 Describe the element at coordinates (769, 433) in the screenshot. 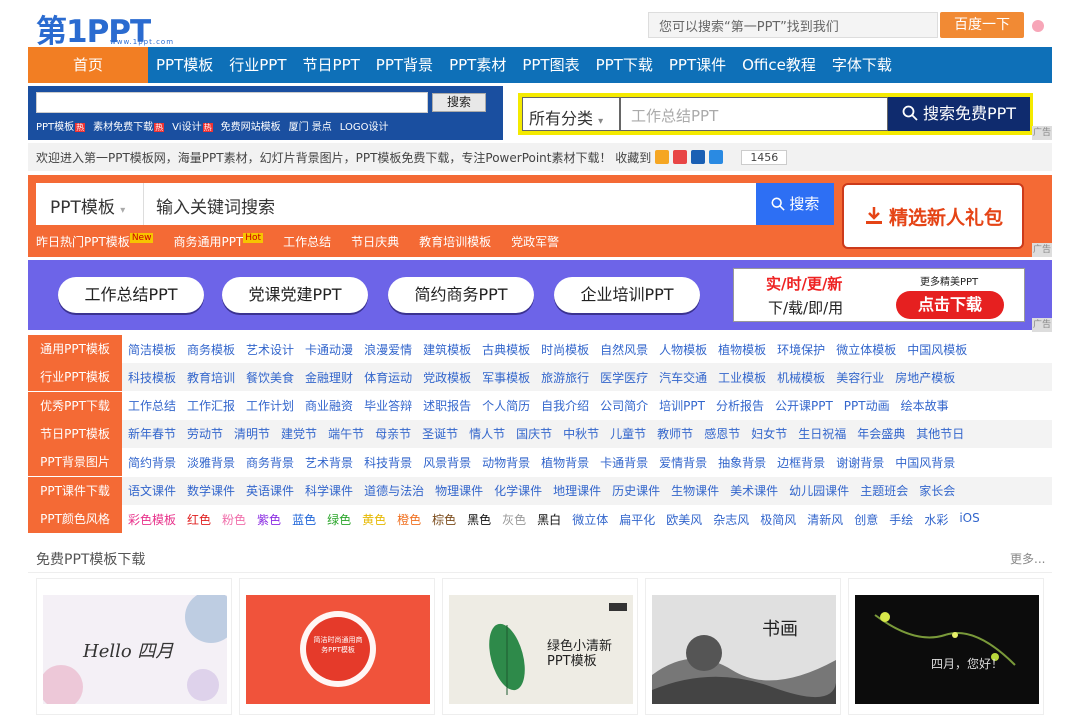

I see `category-link: 妇女节` at that location.